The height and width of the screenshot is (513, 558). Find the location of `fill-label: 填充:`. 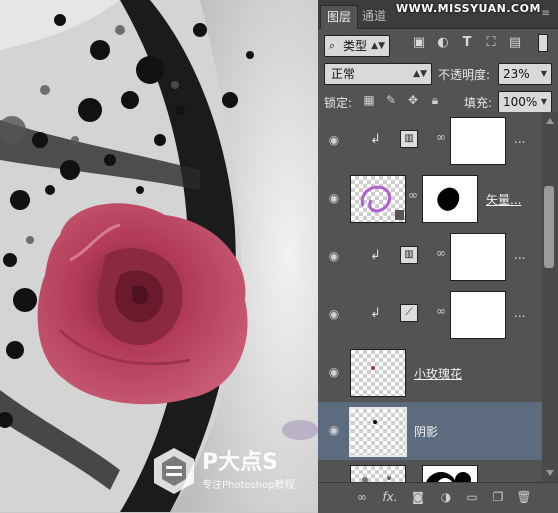

fill-label: 填充: is located at coordinates (478, 103).